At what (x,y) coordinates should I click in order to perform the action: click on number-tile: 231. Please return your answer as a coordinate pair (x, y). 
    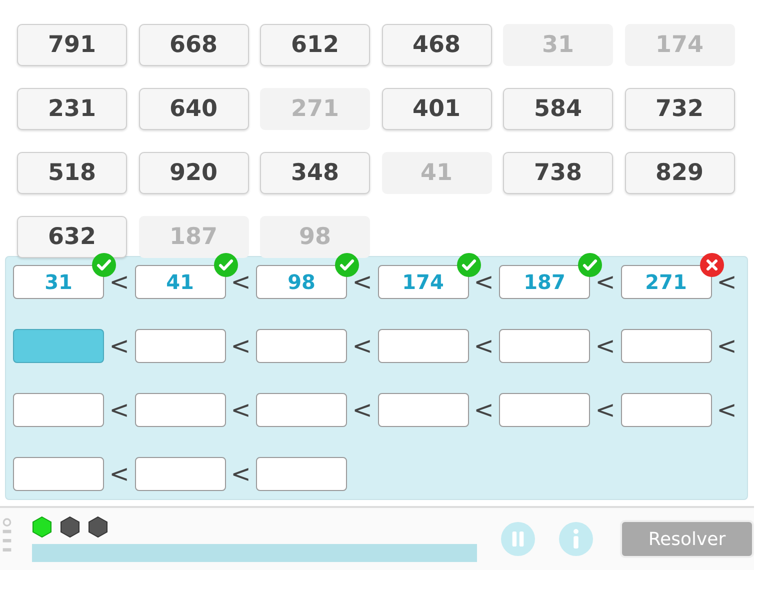
    Looking at the image, I should click on (72, 109).